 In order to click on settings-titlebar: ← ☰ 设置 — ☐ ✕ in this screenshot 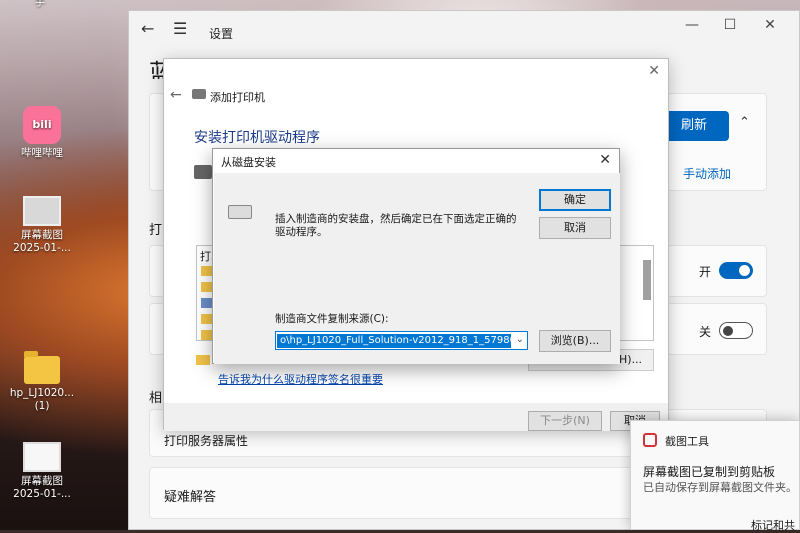, I will do `click(464, 31)`.